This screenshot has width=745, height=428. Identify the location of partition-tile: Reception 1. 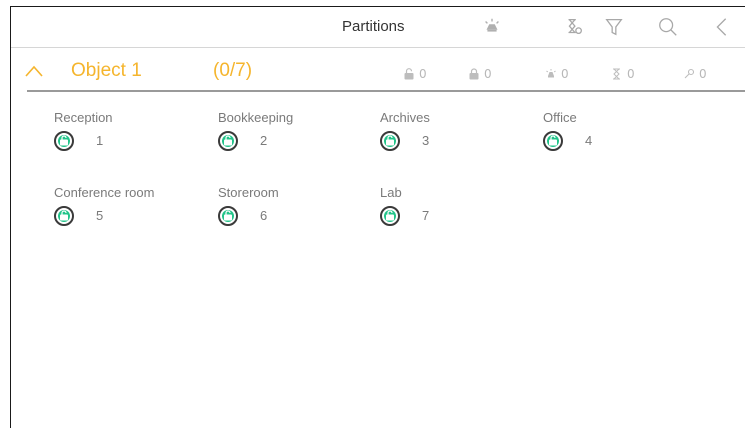
(129, 132).